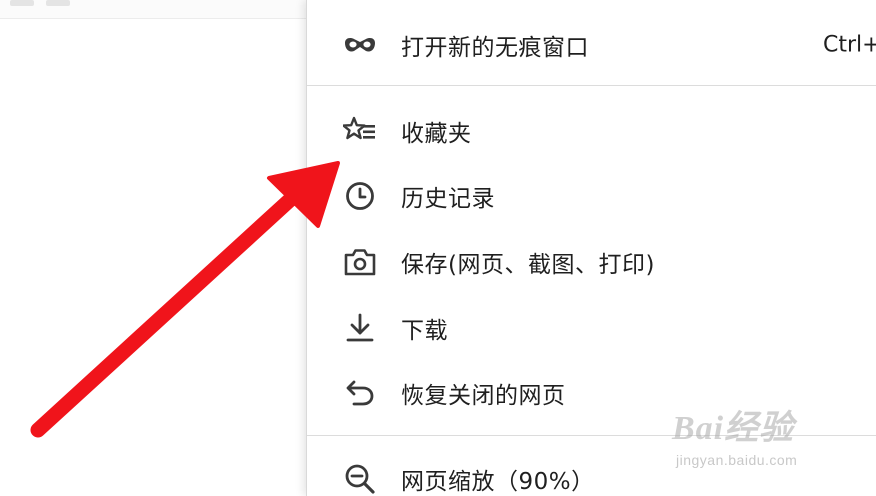 This screenshot has width=876, height=496. Describe the element at coordinates (483, 396) in the screenshot. I see `menu-item-label: 恢复关闭的网页` at that location.